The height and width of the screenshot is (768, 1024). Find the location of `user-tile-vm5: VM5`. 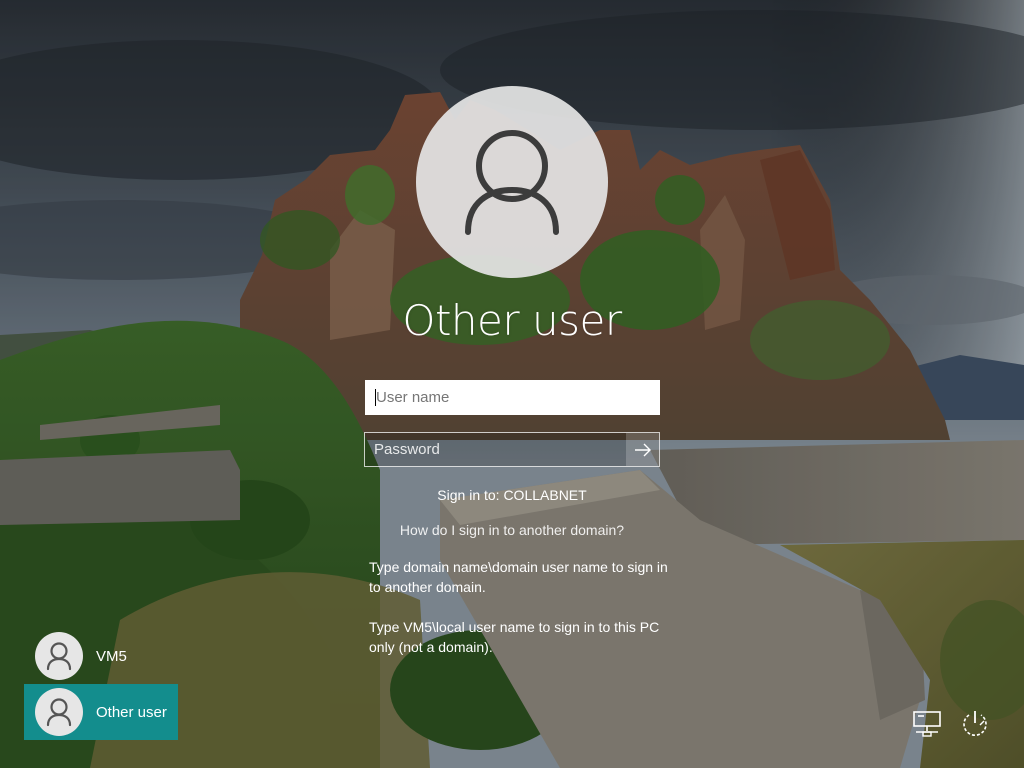

user-tile-vm5: VM5 is located at coordinates (101, 656).